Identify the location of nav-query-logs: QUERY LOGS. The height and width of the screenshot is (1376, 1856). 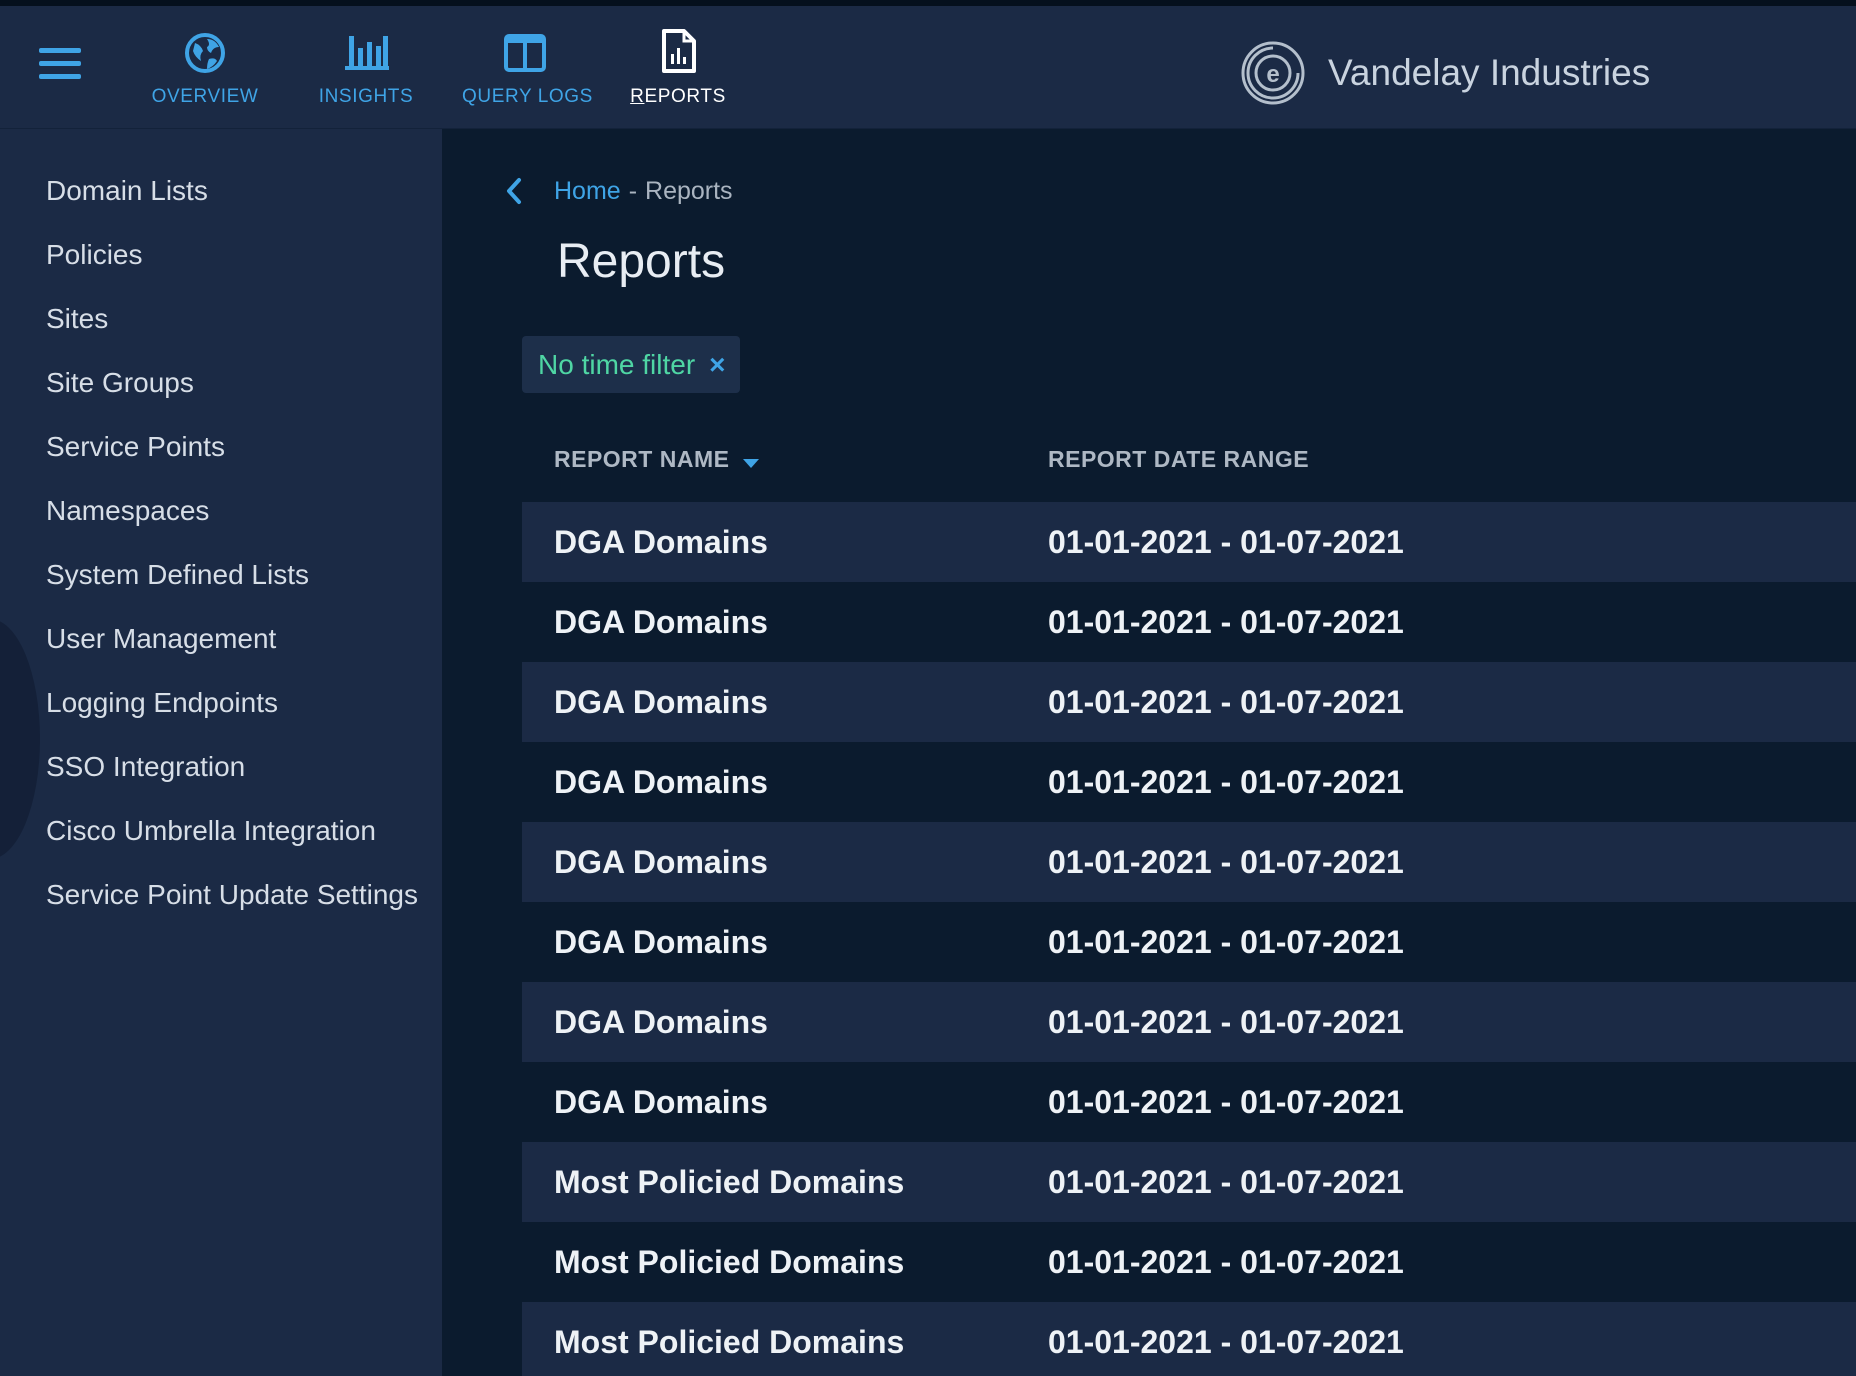
(527, 71).